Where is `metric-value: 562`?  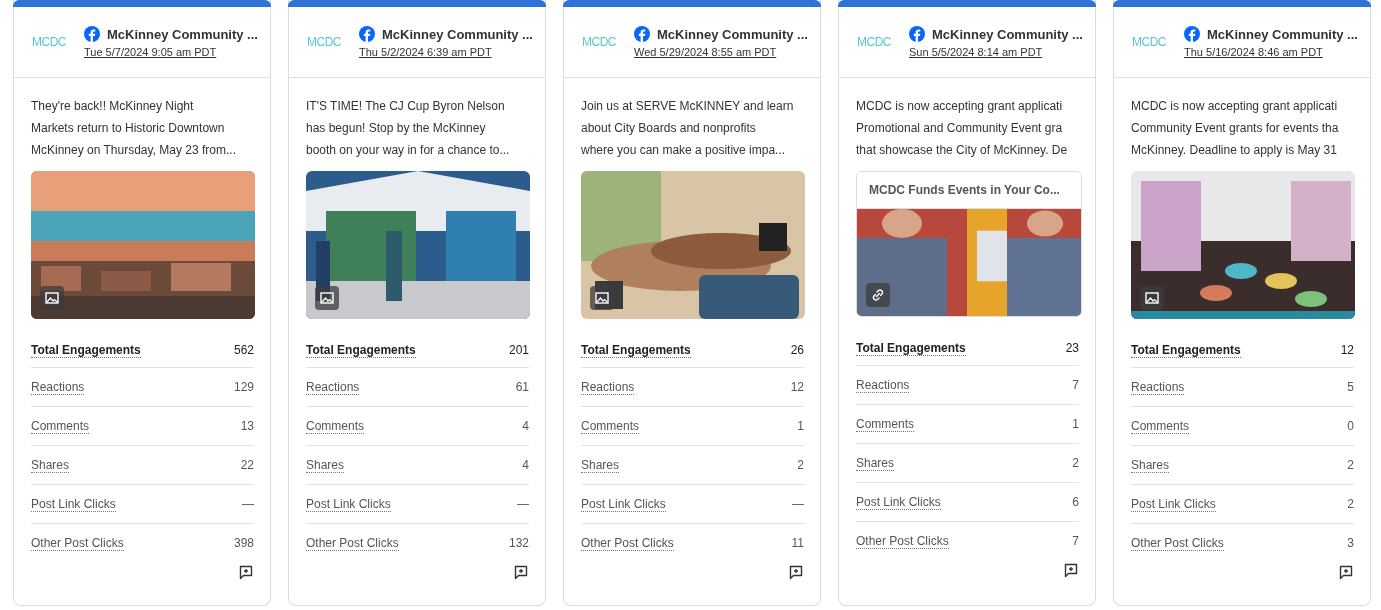 metric-value: 562 is located at coordinates (243, 350).